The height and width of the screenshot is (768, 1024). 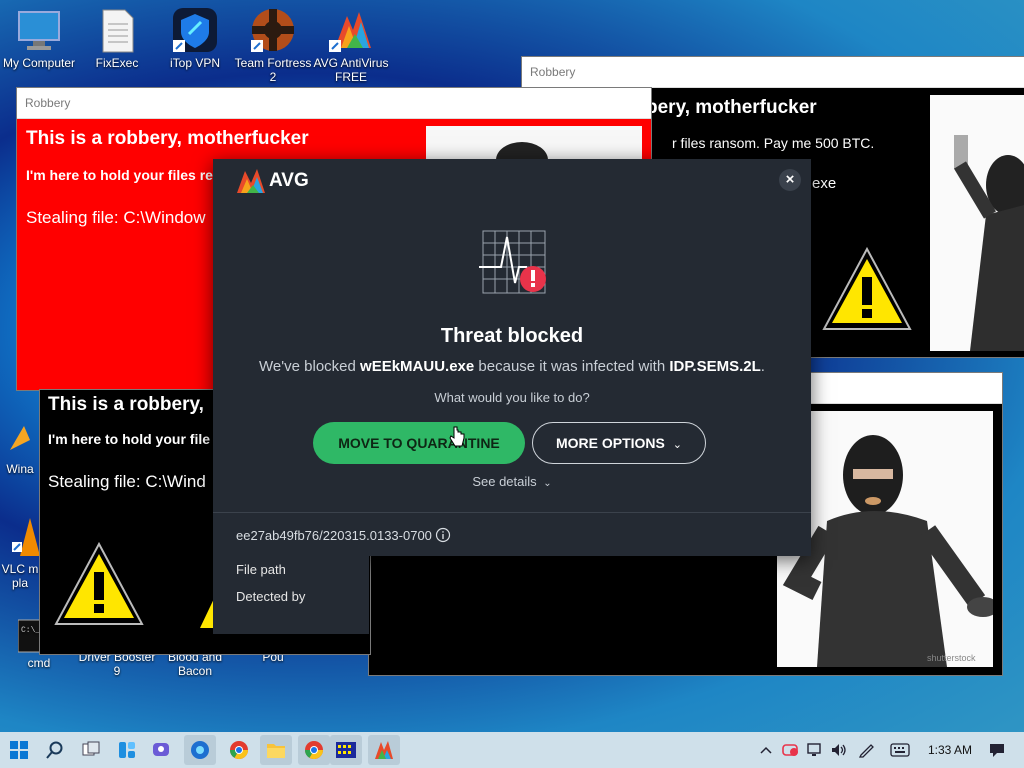 What do you see at coordinates (39, 663) in the screenshot?
I see `icon-label: cmd` at bounding box center [39, 663].